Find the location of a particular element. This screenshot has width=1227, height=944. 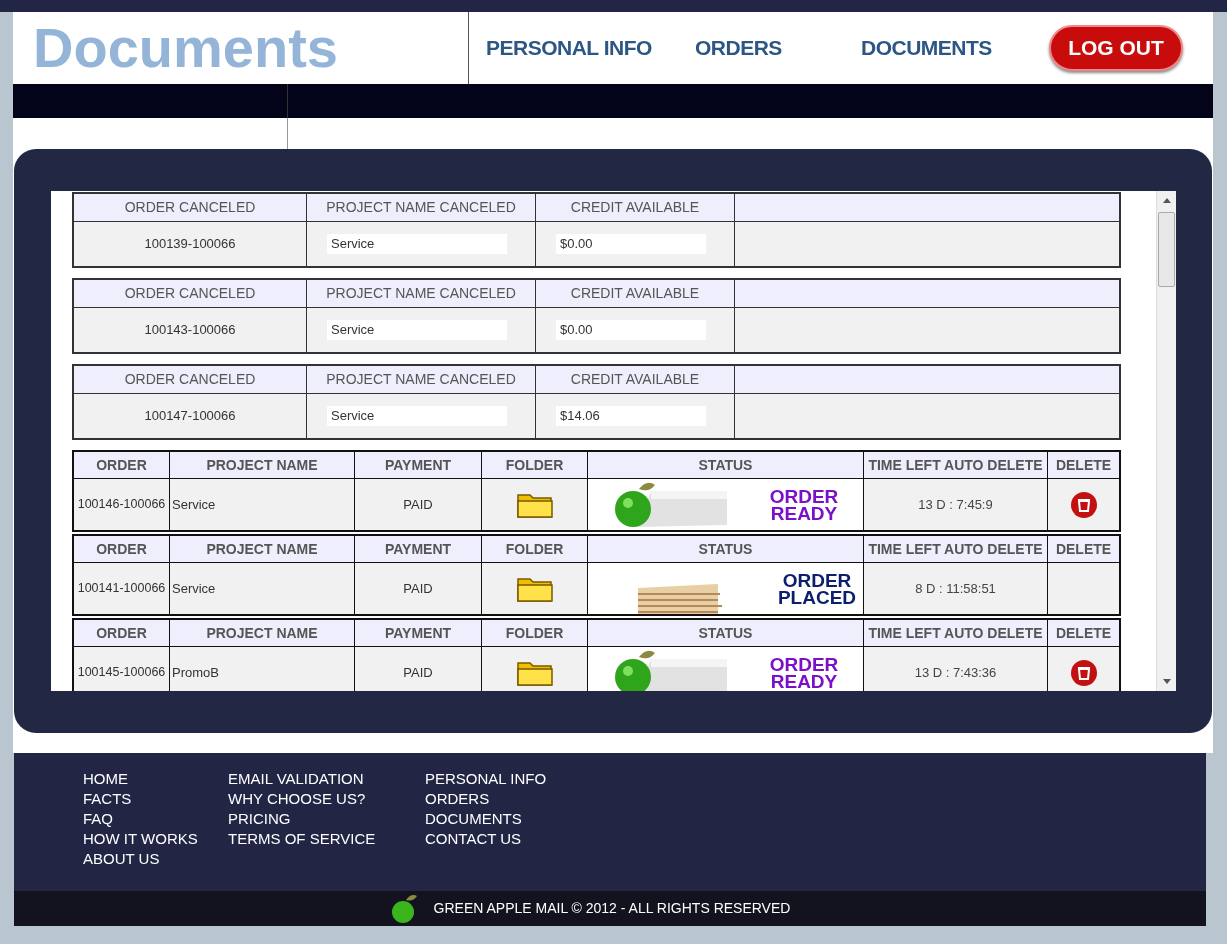

scroll-up-icon is located at coordinates (1166, 200).